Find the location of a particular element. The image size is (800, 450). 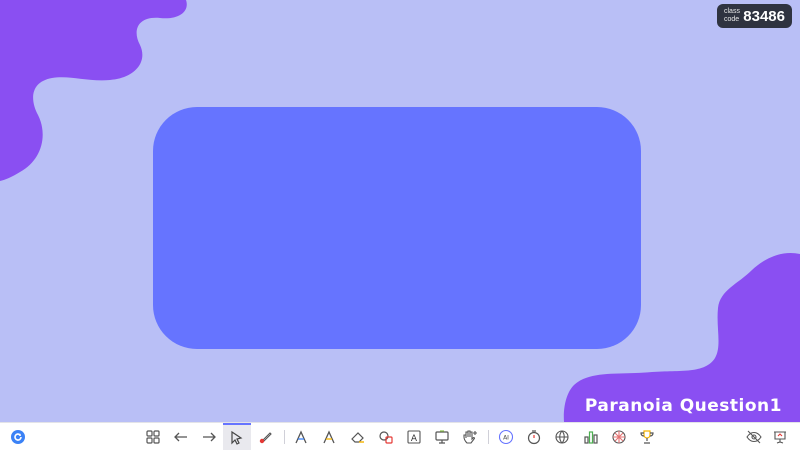

refresh-logo-icon is located at coordinates (18, 436).